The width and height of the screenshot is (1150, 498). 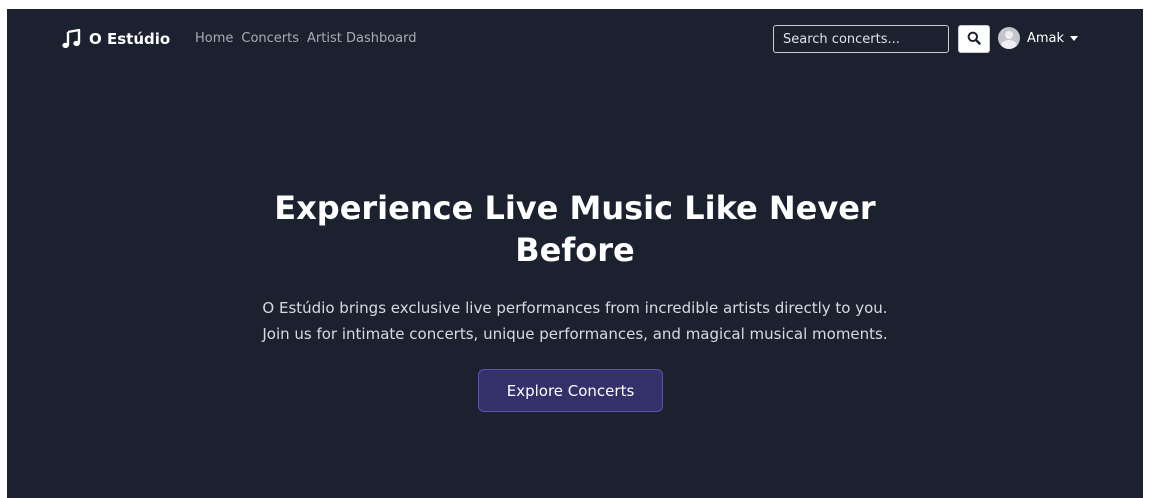 I want to click on user-menu-toggle: Amak, so click(x=1038, y=38).